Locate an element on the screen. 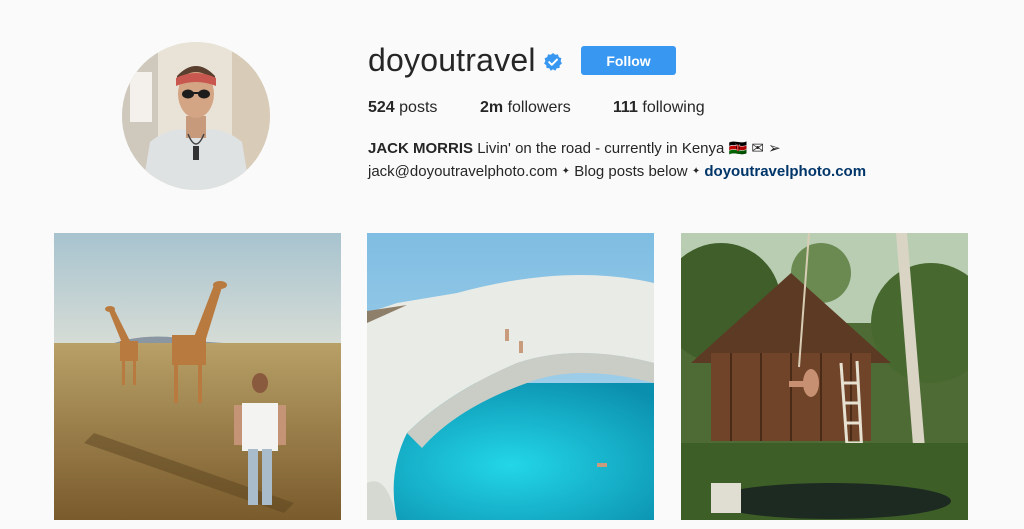  following-stat: 111 following is located at coordinates (659, 108).